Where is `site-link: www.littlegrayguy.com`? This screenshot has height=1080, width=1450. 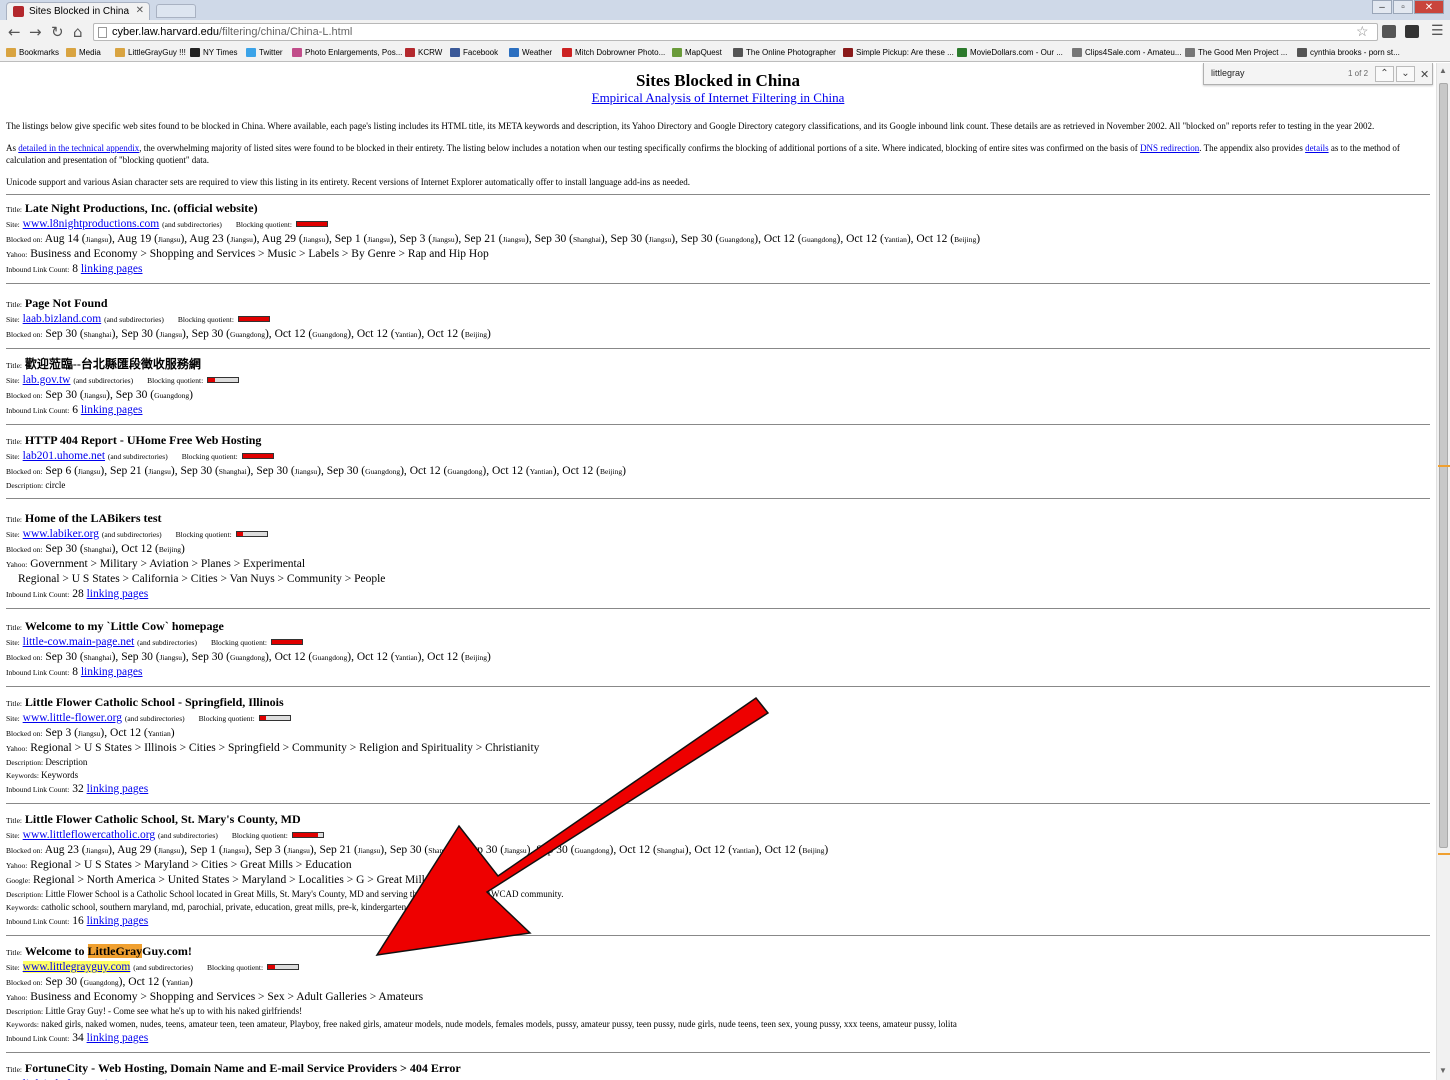
site-link: www.littlegrayguy.com is located at coordinates (76, 967).